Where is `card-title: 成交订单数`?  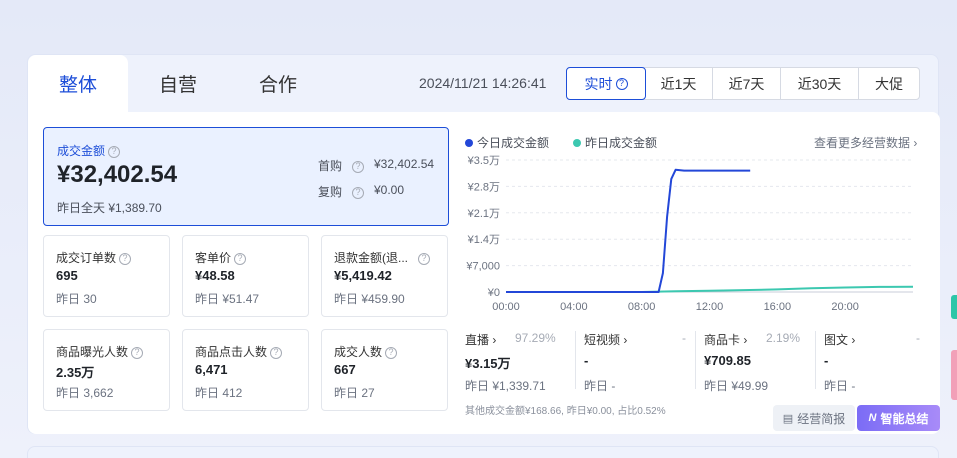 card-title: 成交订单数 is located at coordinates (86, 258).